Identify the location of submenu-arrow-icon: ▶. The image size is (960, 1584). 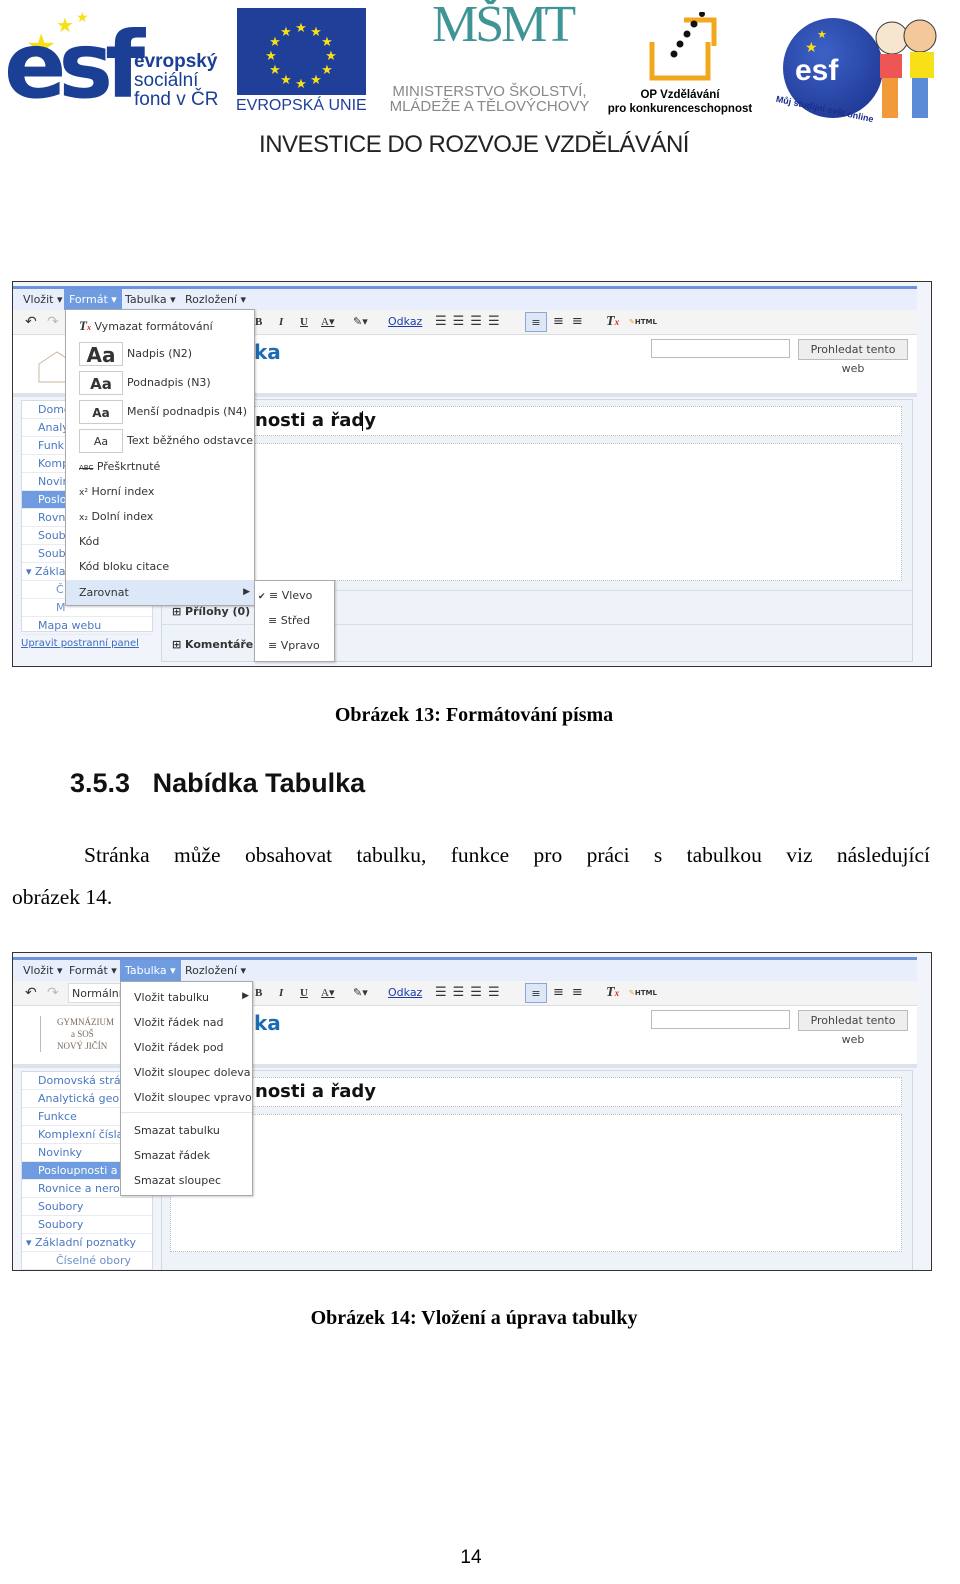
(245, 996).